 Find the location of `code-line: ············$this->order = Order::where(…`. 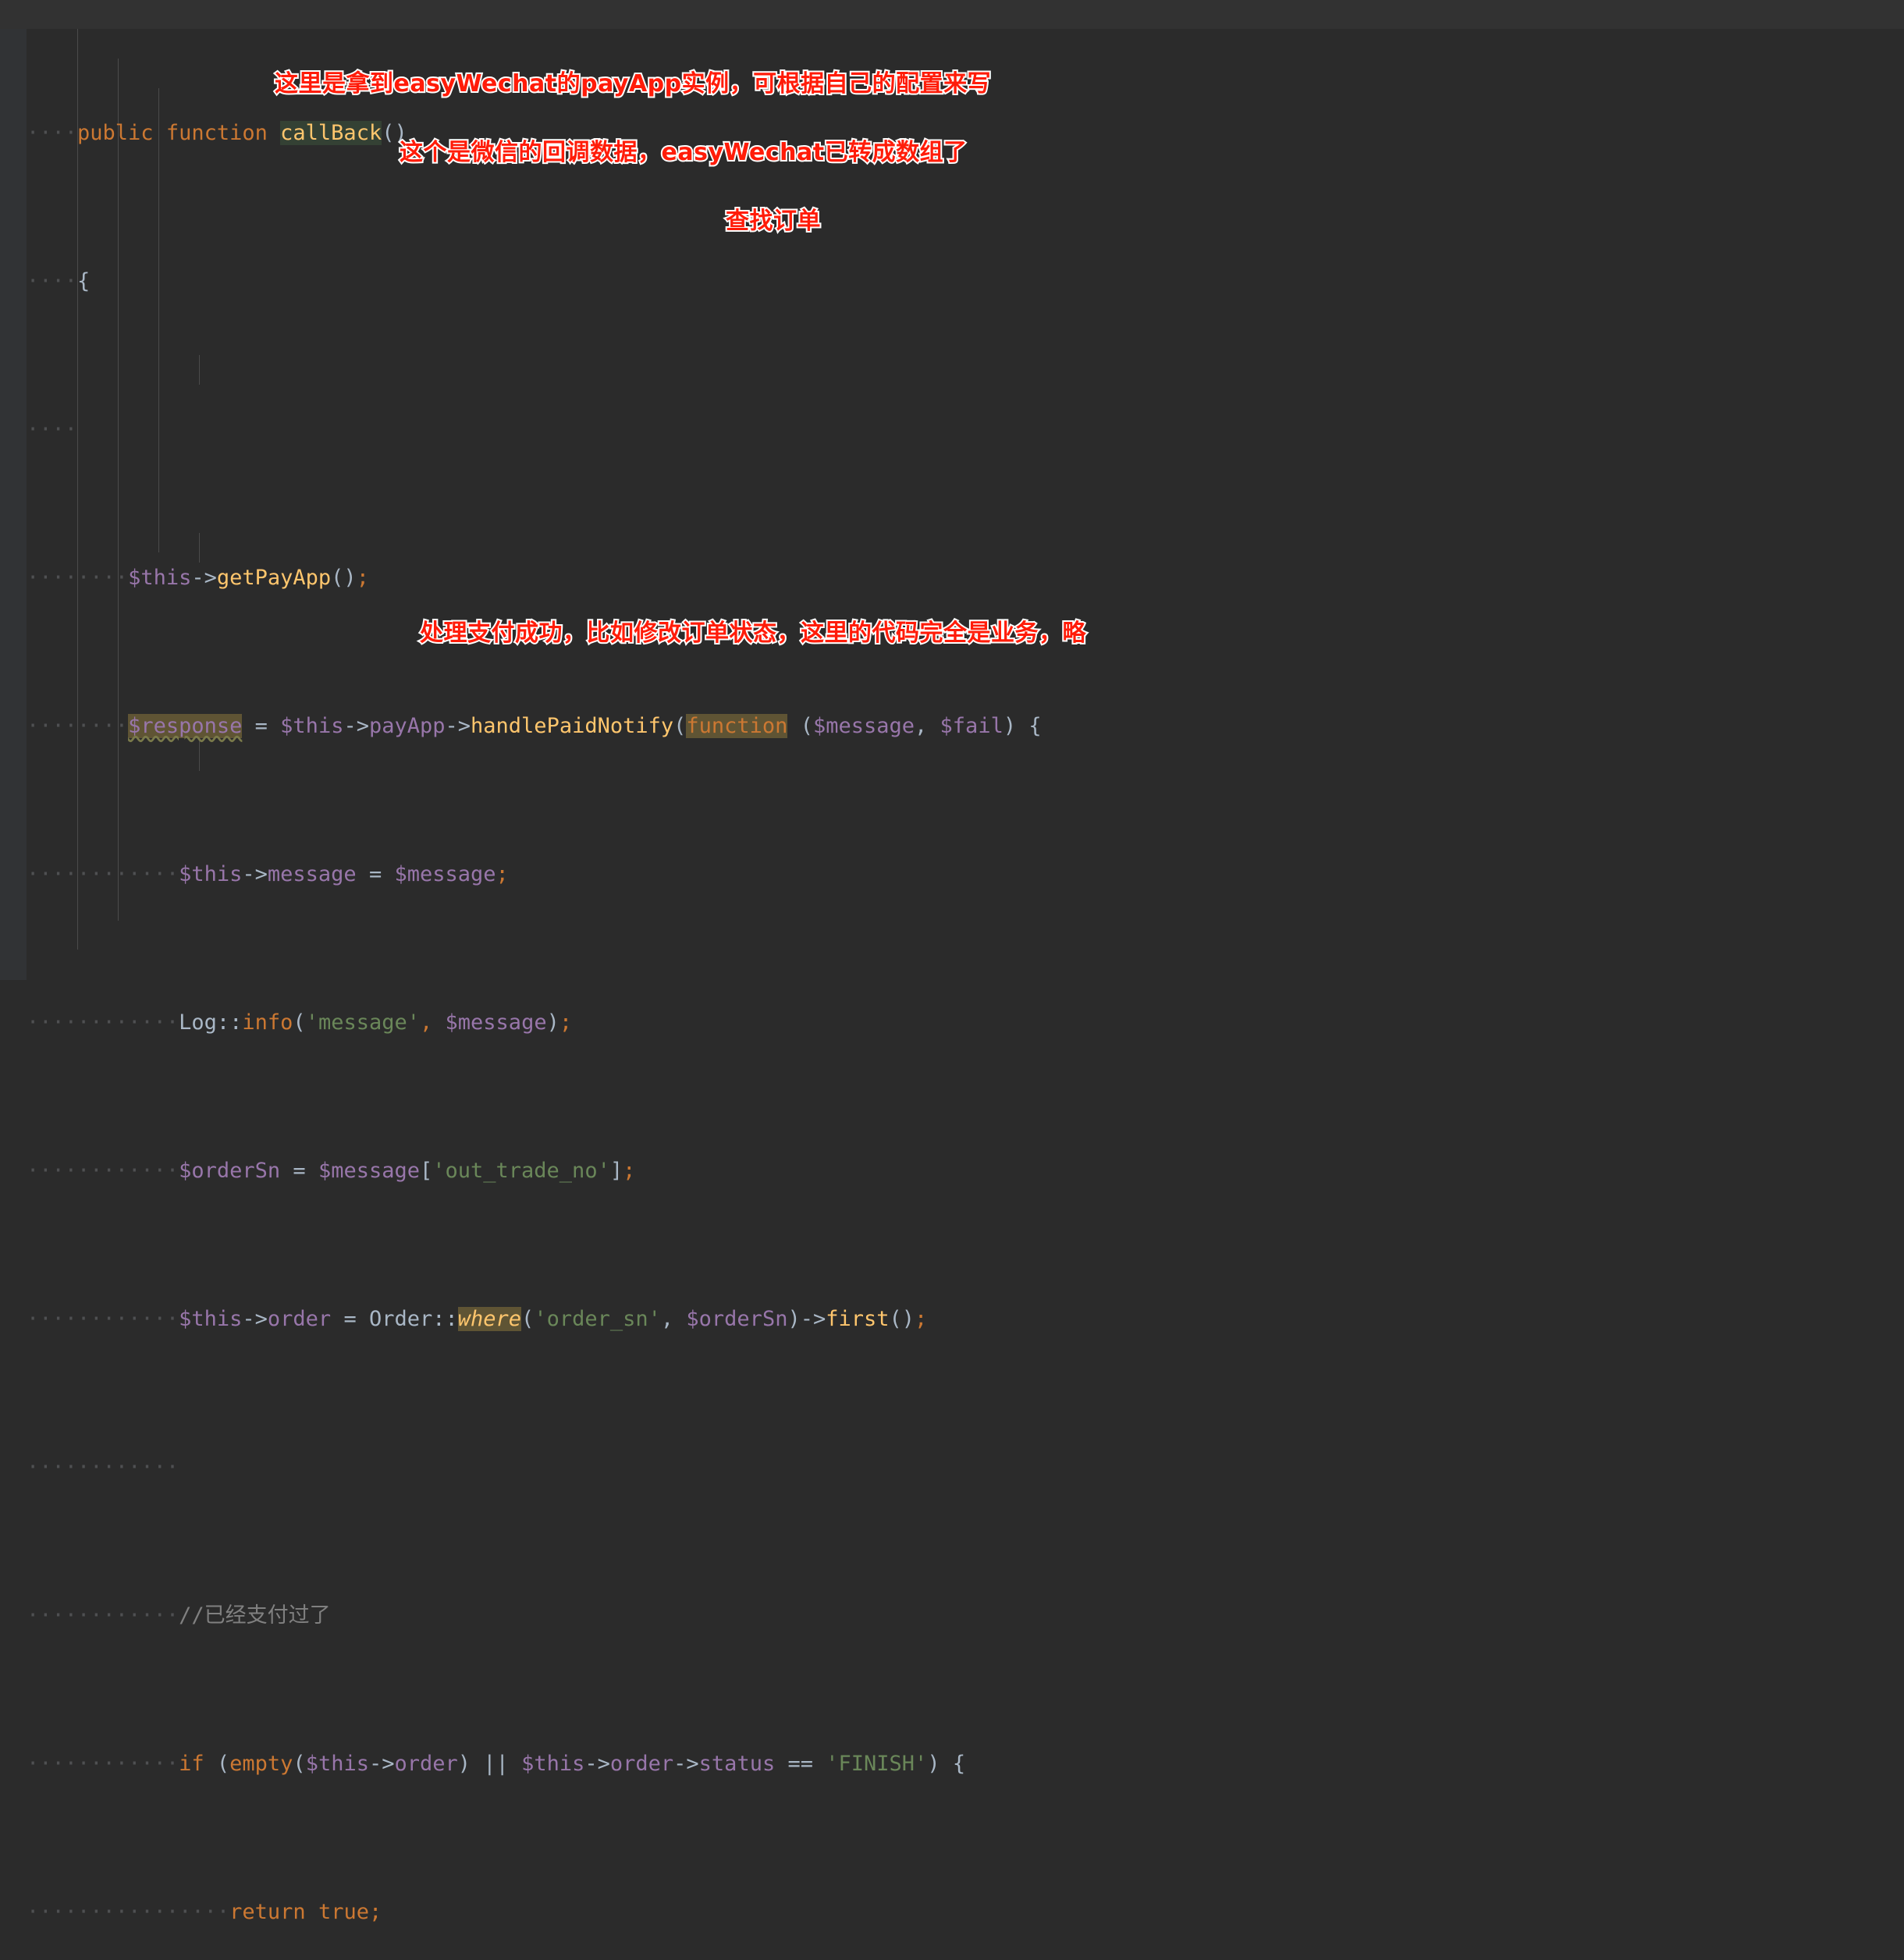

code-line: ············$this->order = Order::where(… is located at coordinates (952, 1320).